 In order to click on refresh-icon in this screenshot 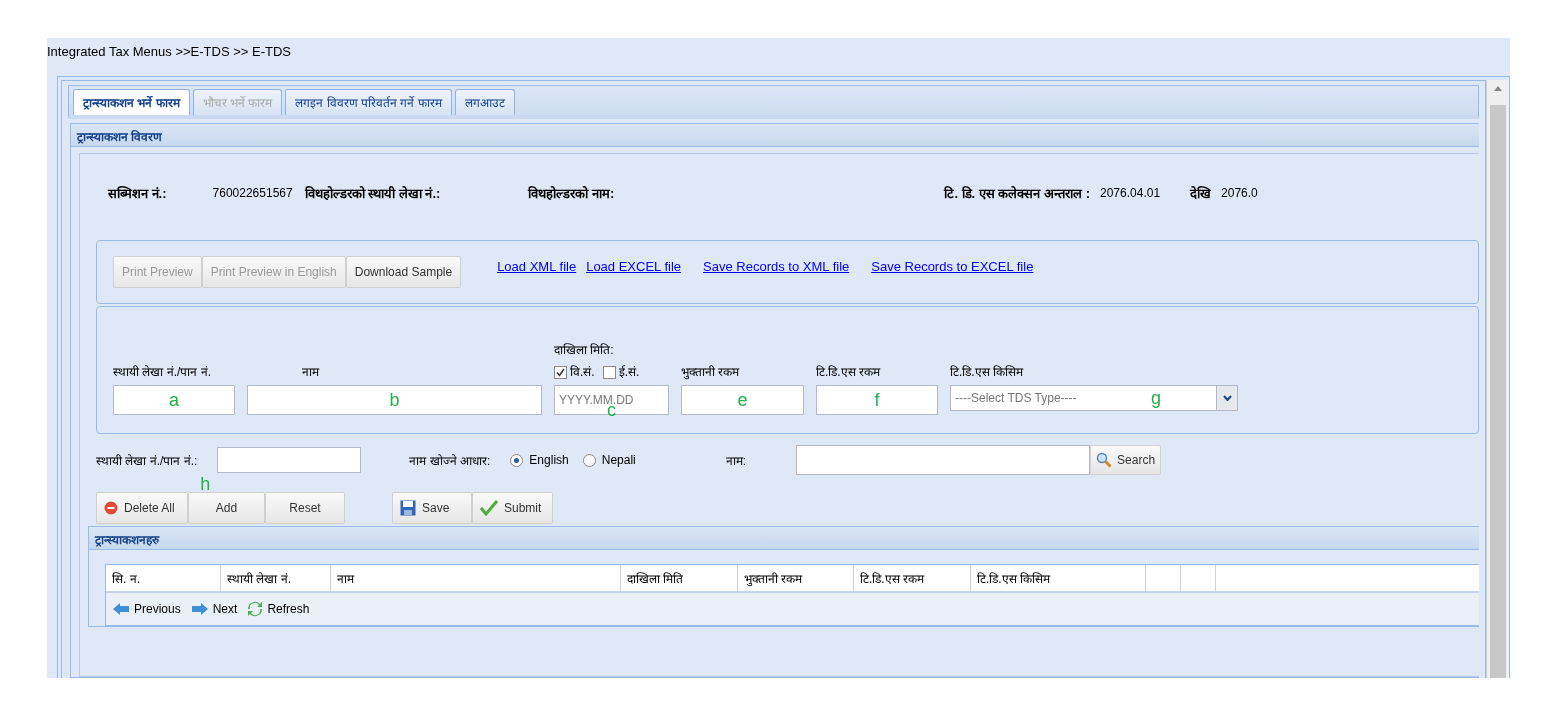, I will do `click(255, 609)`.